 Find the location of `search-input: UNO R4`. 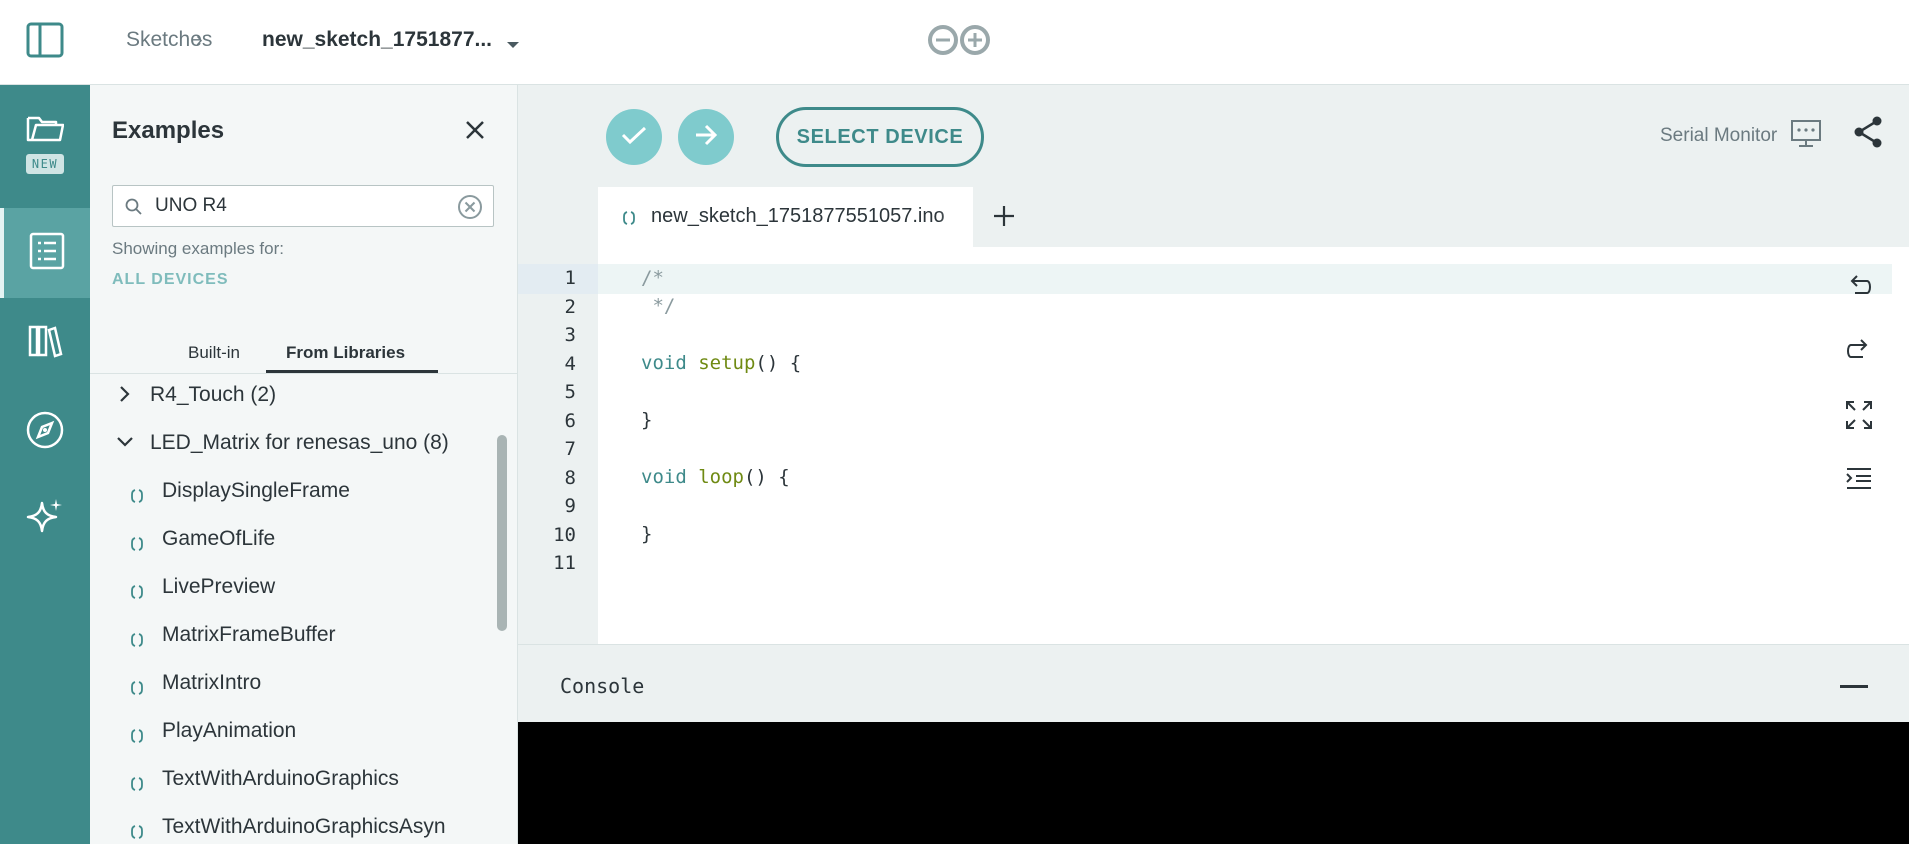

search-input: UNO R4 is located at coordinates (303, 206).